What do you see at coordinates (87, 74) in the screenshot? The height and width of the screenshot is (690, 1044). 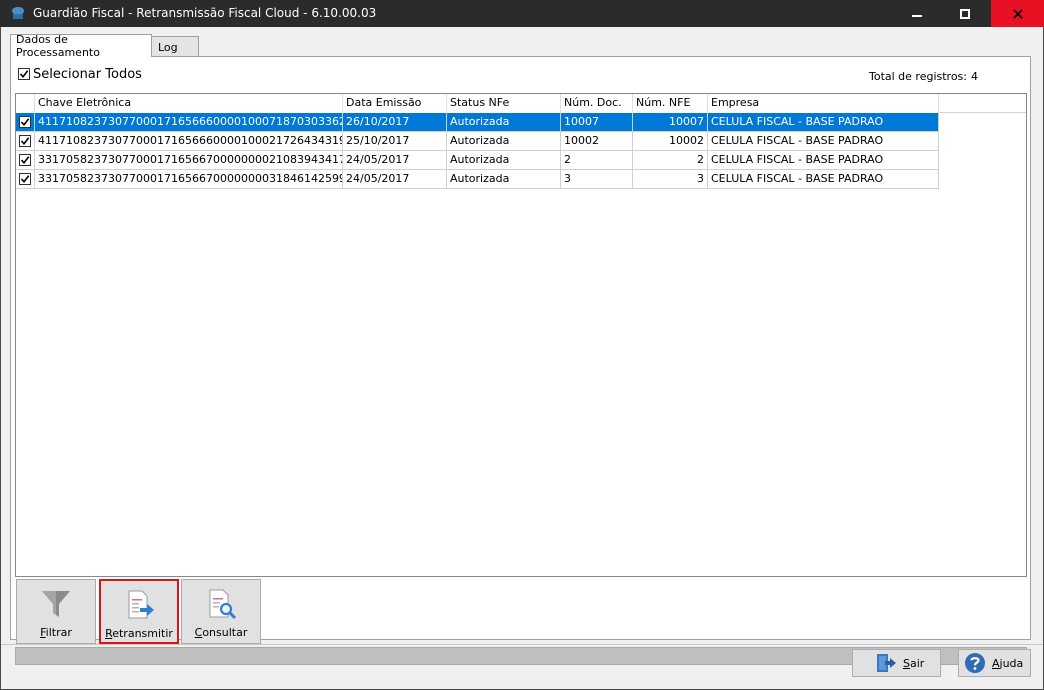 I see `select-all-label: Selecionar Todos` at bounding box center [87, 74].